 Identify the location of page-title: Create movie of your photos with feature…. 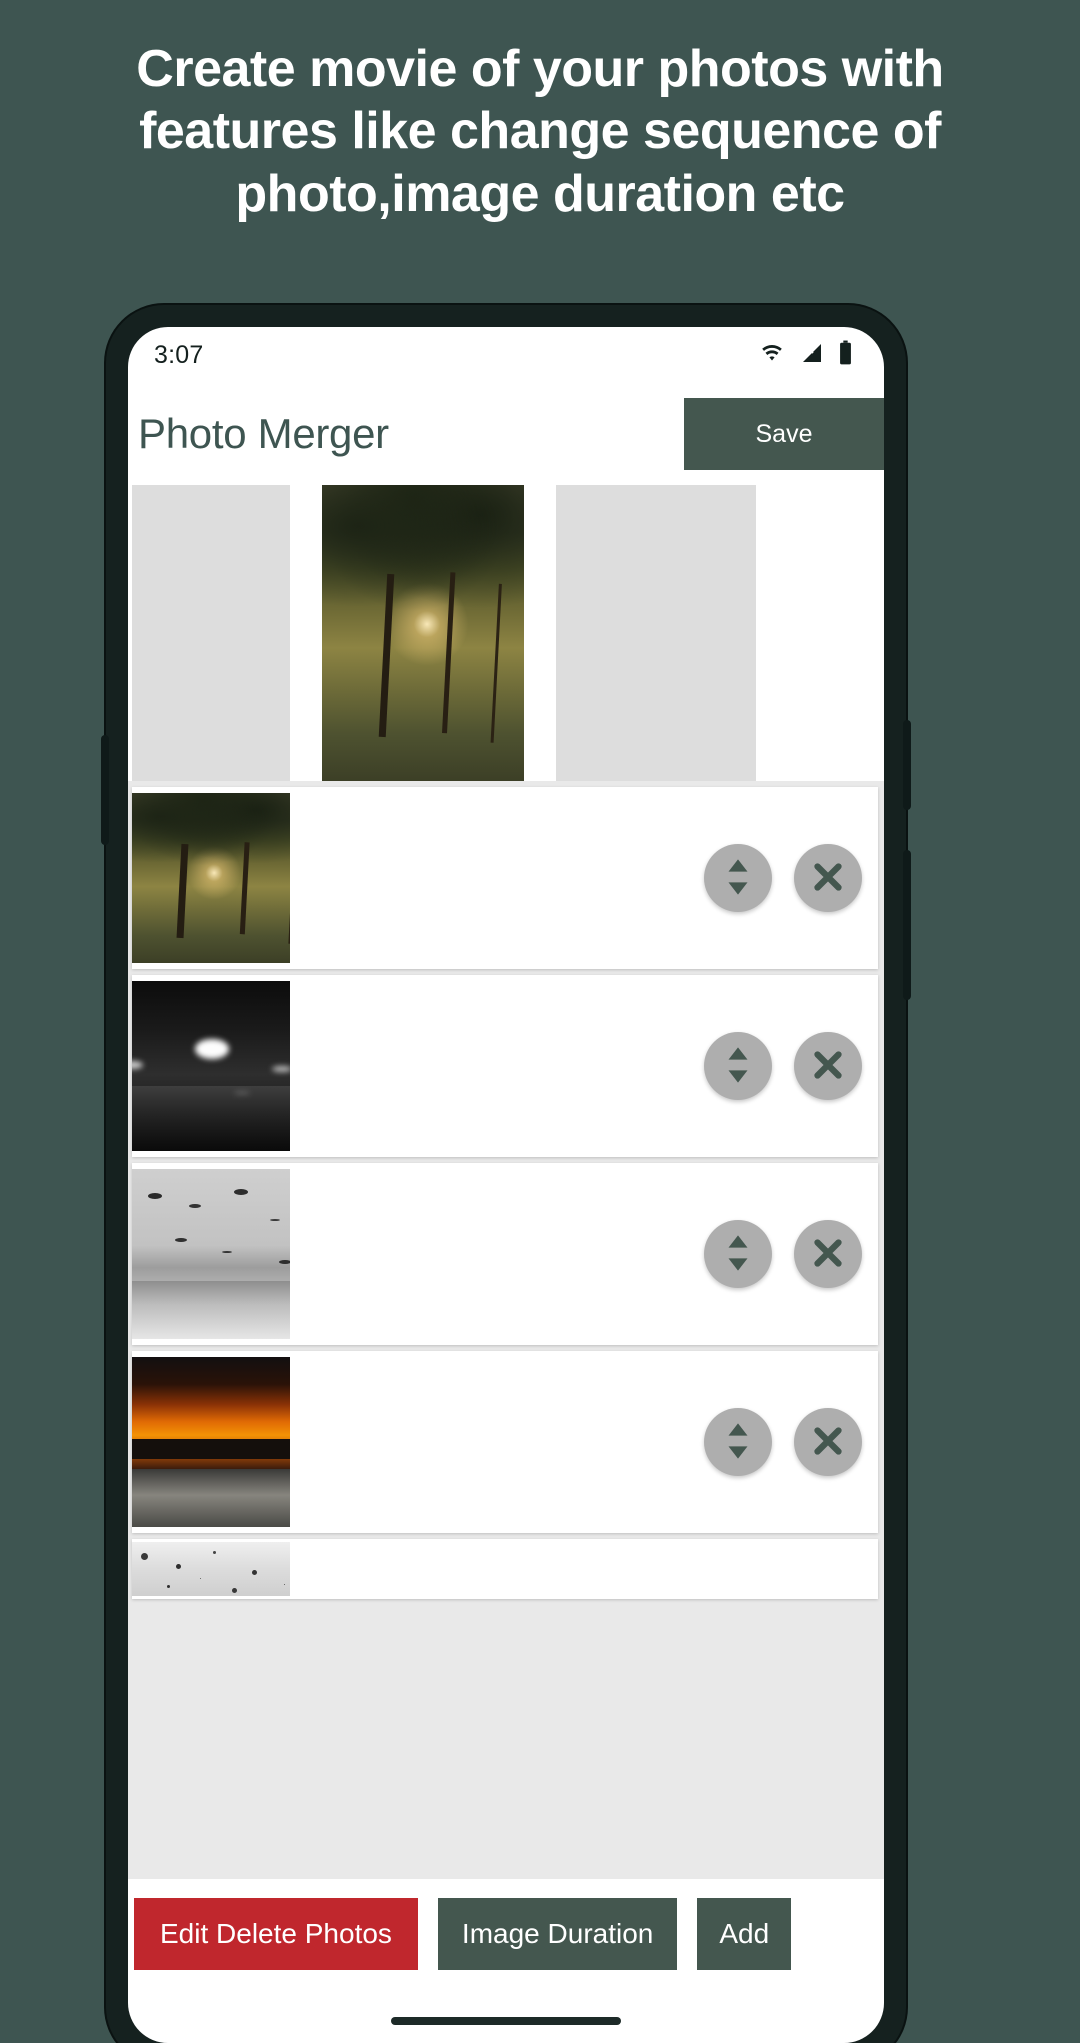
(540, 131).